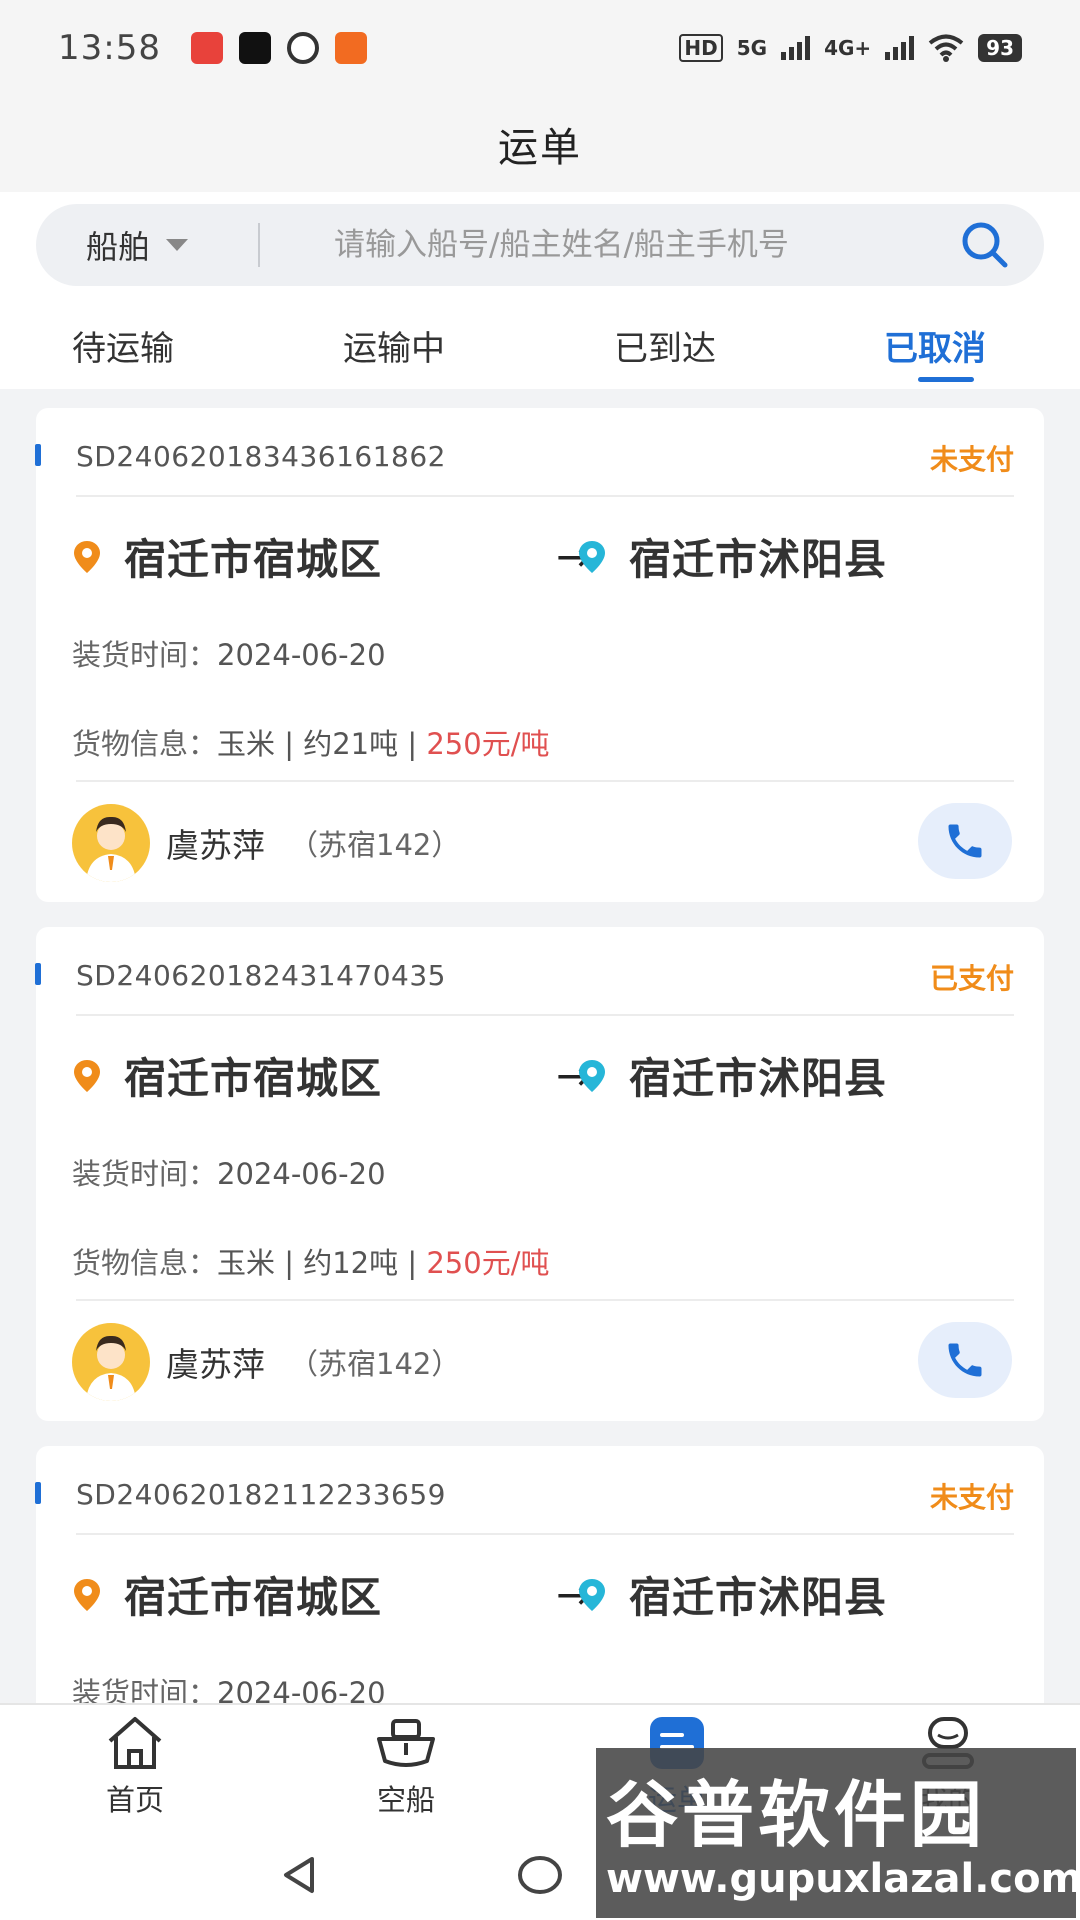  What do you see at coordinates (405, 1800) in the screenshot?
I see `nav-label: 空船` at bounding box center [405, 1800].